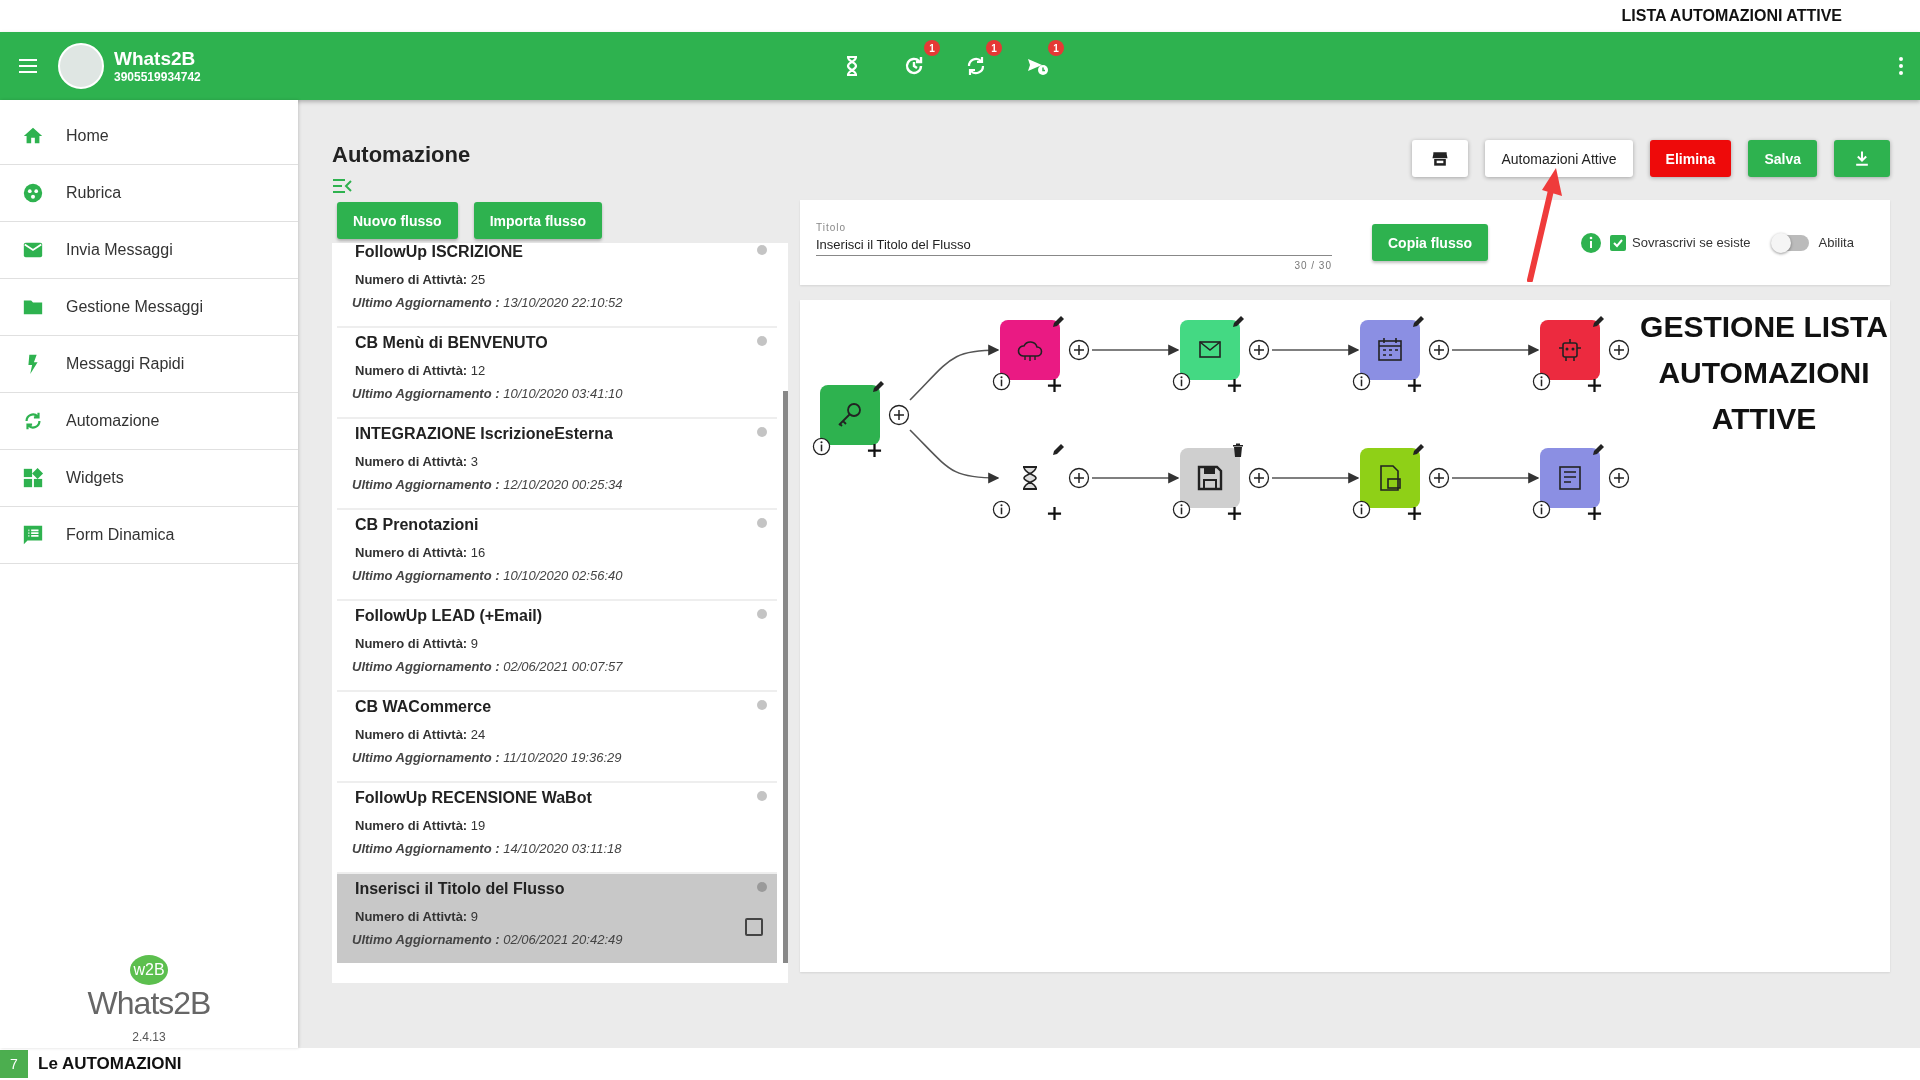 The image size is (1920, 1080). I want to click on action-button: Elimina, so click(1690, 158).